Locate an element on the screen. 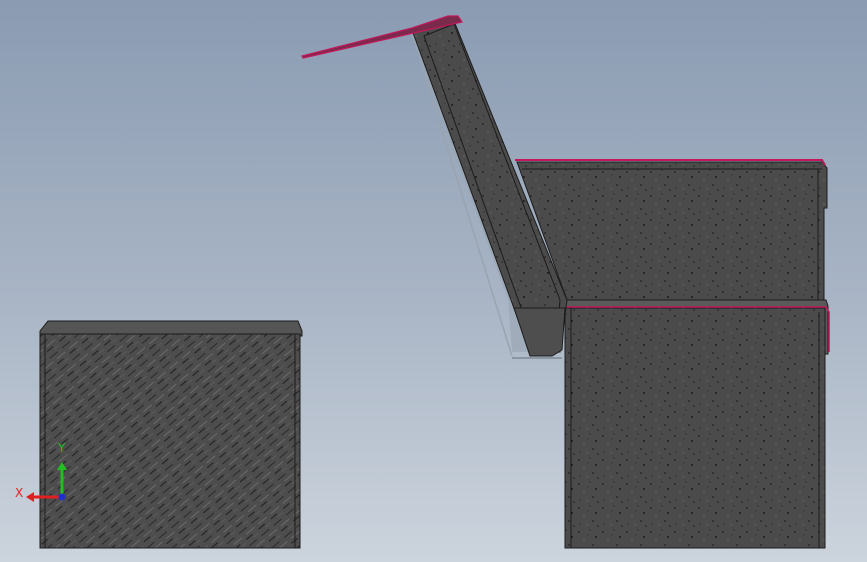 Image resolution: width=867 pixels, height=562 pixels. seat-base-front is located at coordinates (695, 428).